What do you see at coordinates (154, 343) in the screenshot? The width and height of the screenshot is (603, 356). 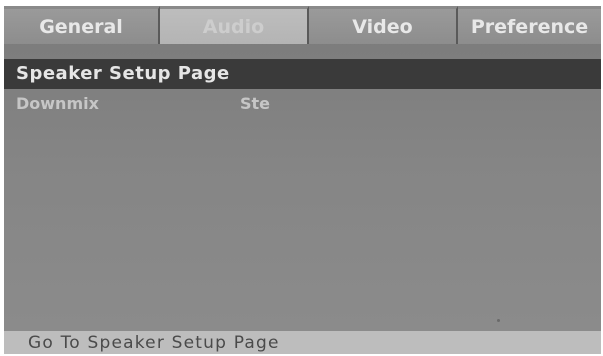 I see `status-text: Go To Speaker Setup Page` at bounding box center [154, 343].